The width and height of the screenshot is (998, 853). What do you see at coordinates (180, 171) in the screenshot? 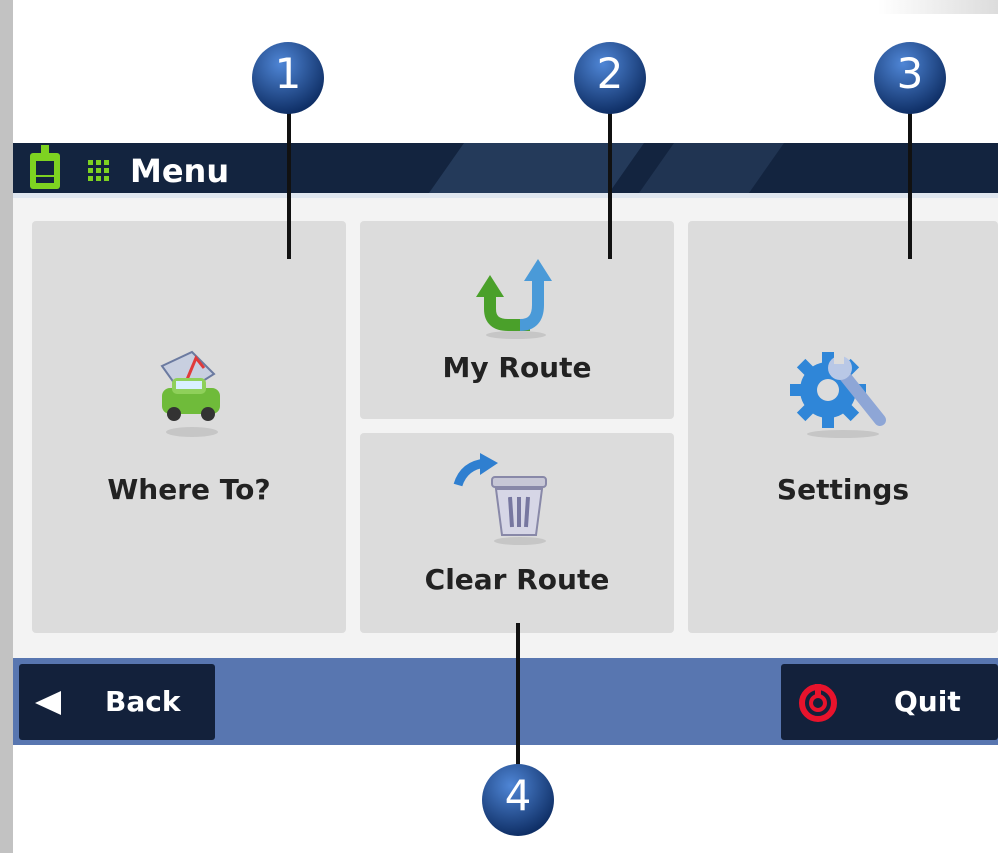
I see `page-title: Menu` at bounding box center [180, 171].